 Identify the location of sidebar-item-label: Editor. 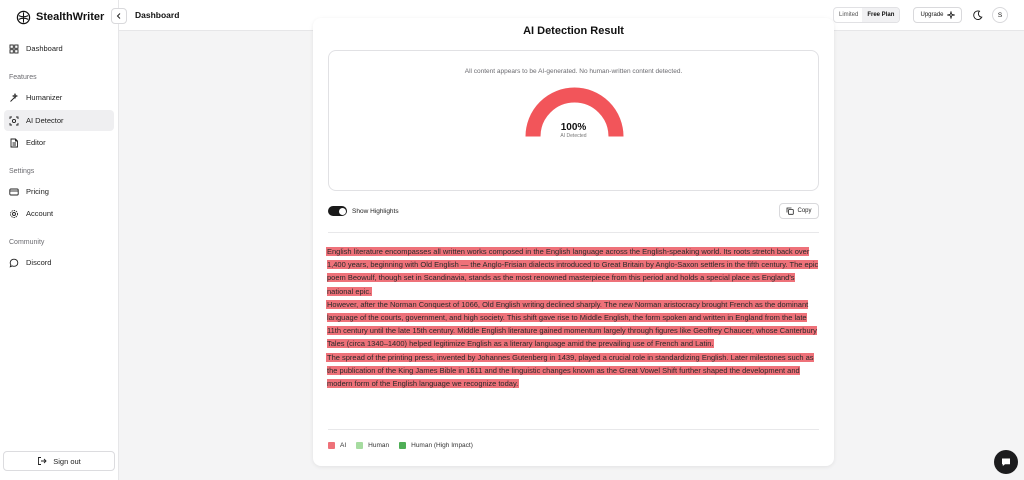
(36, 142).